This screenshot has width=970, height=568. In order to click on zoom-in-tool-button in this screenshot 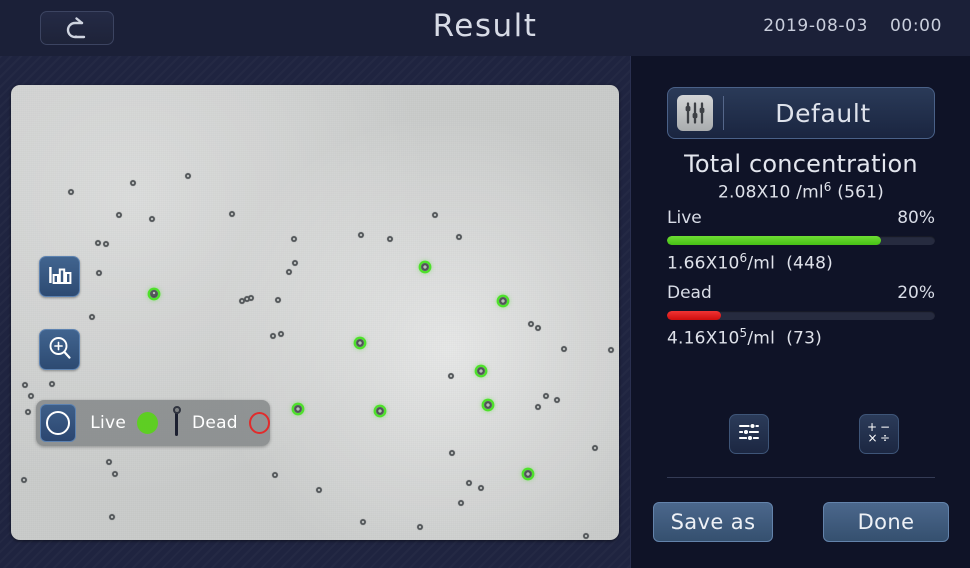, I will do `click(59, 349)`.